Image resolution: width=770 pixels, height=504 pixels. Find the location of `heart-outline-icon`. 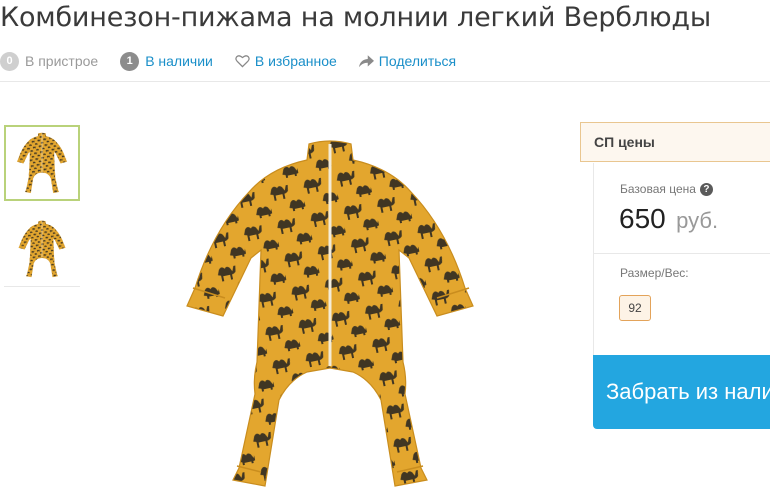

heart-outline-icon is located at coordinates (242, 61).